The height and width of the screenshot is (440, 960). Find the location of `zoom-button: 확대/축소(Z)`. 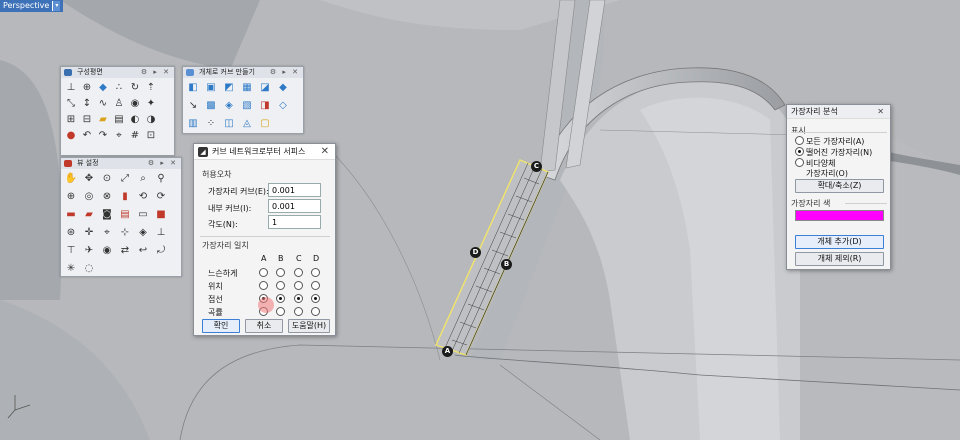

zoom-button: 확대/축소(Z) is located at coordinates (839, 186).